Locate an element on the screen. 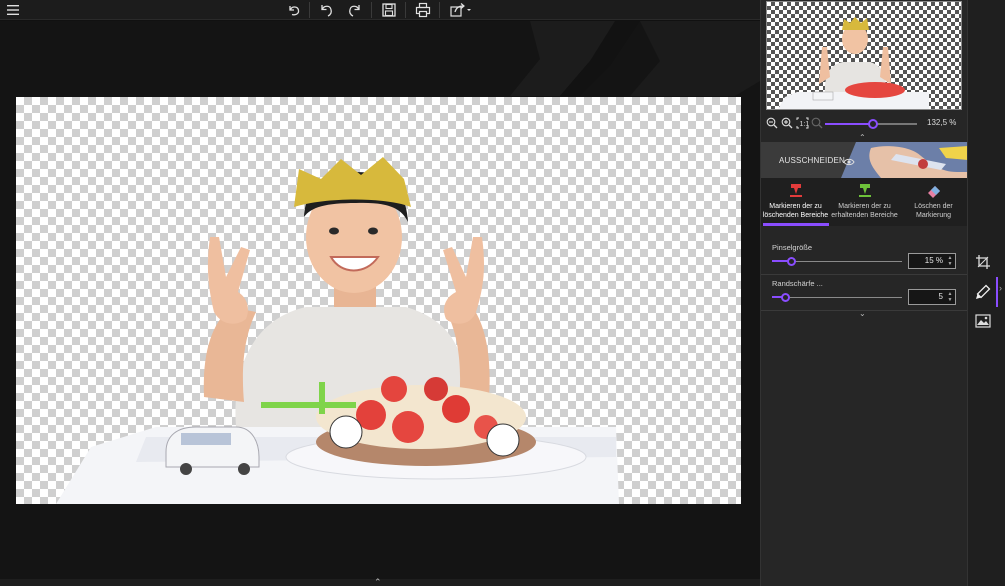 Image resolution: width=1005 pixels, height=586 pixels. top-toolbar is located at coordinates (380, 10).